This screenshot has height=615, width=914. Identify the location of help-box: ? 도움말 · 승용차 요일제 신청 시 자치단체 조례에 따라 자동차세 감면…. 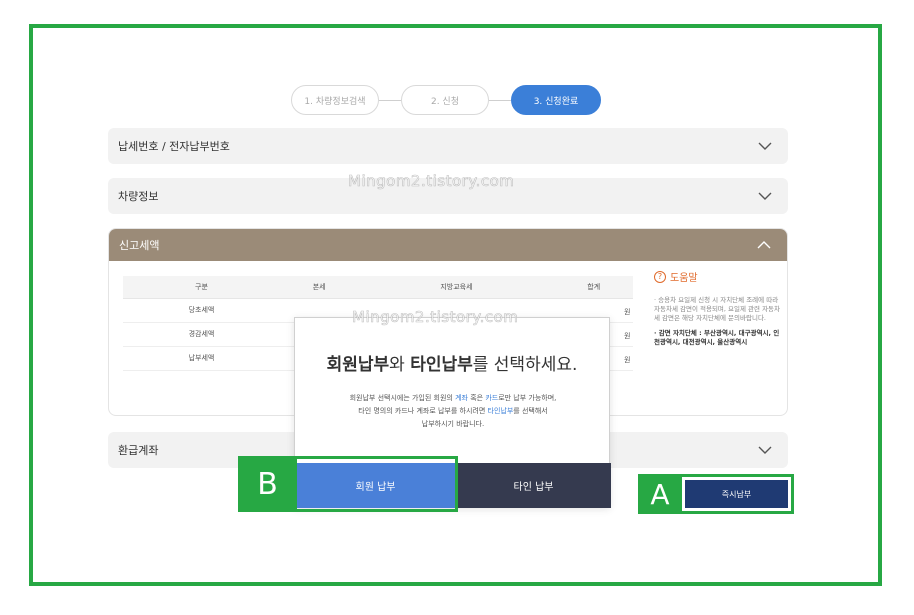
(719, 308).